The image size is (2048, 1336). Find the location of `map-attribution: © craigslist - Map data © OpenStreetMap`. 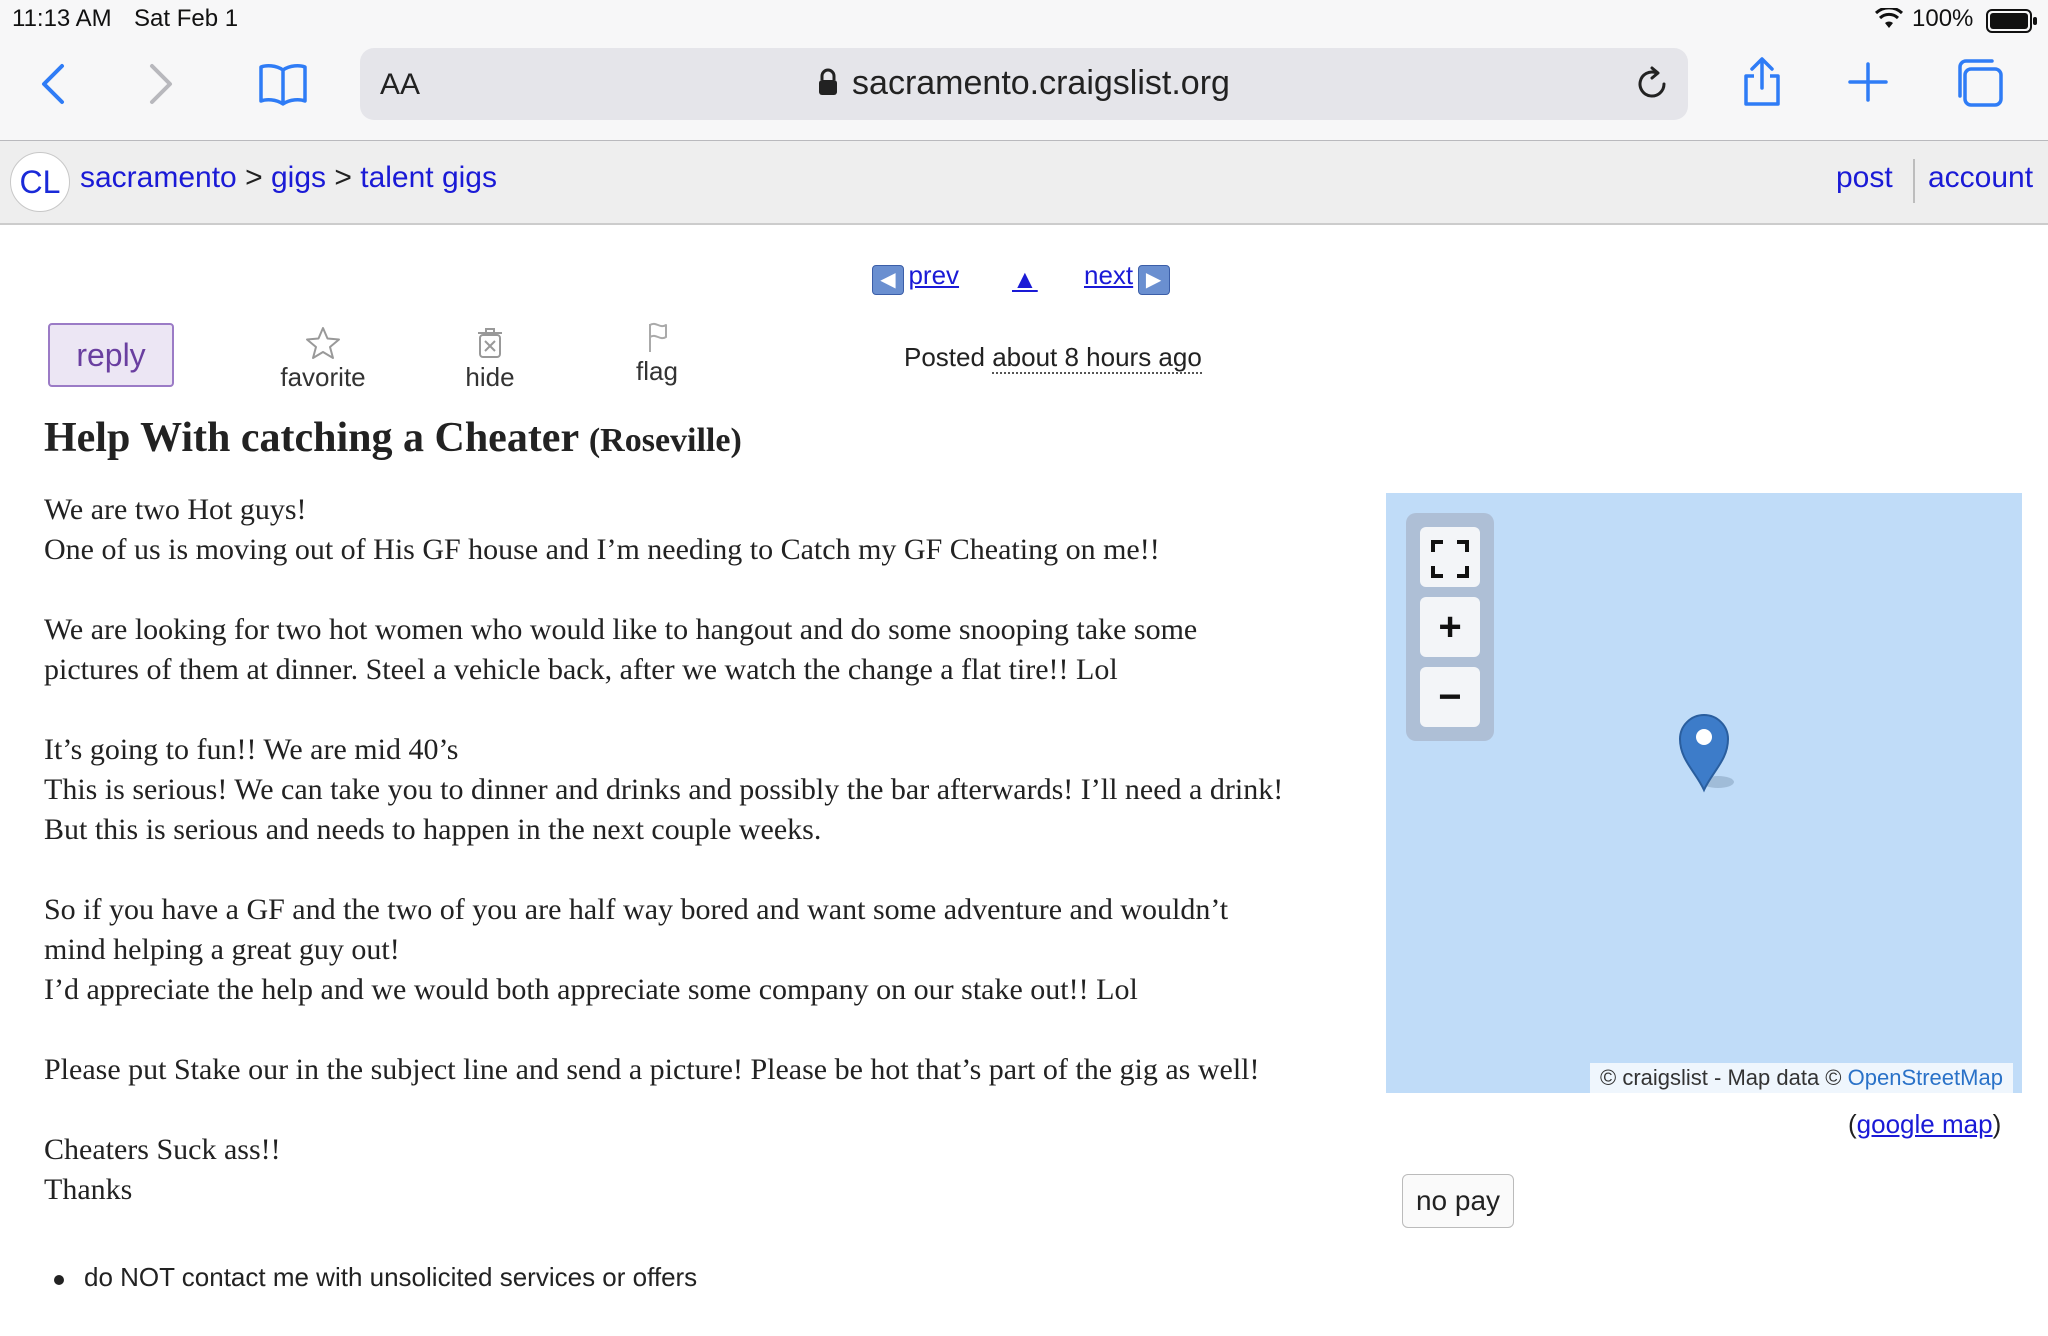

map-attribution: © craigslist - Map data © OpenStreetMap is located at coordinates (1801, 1078).